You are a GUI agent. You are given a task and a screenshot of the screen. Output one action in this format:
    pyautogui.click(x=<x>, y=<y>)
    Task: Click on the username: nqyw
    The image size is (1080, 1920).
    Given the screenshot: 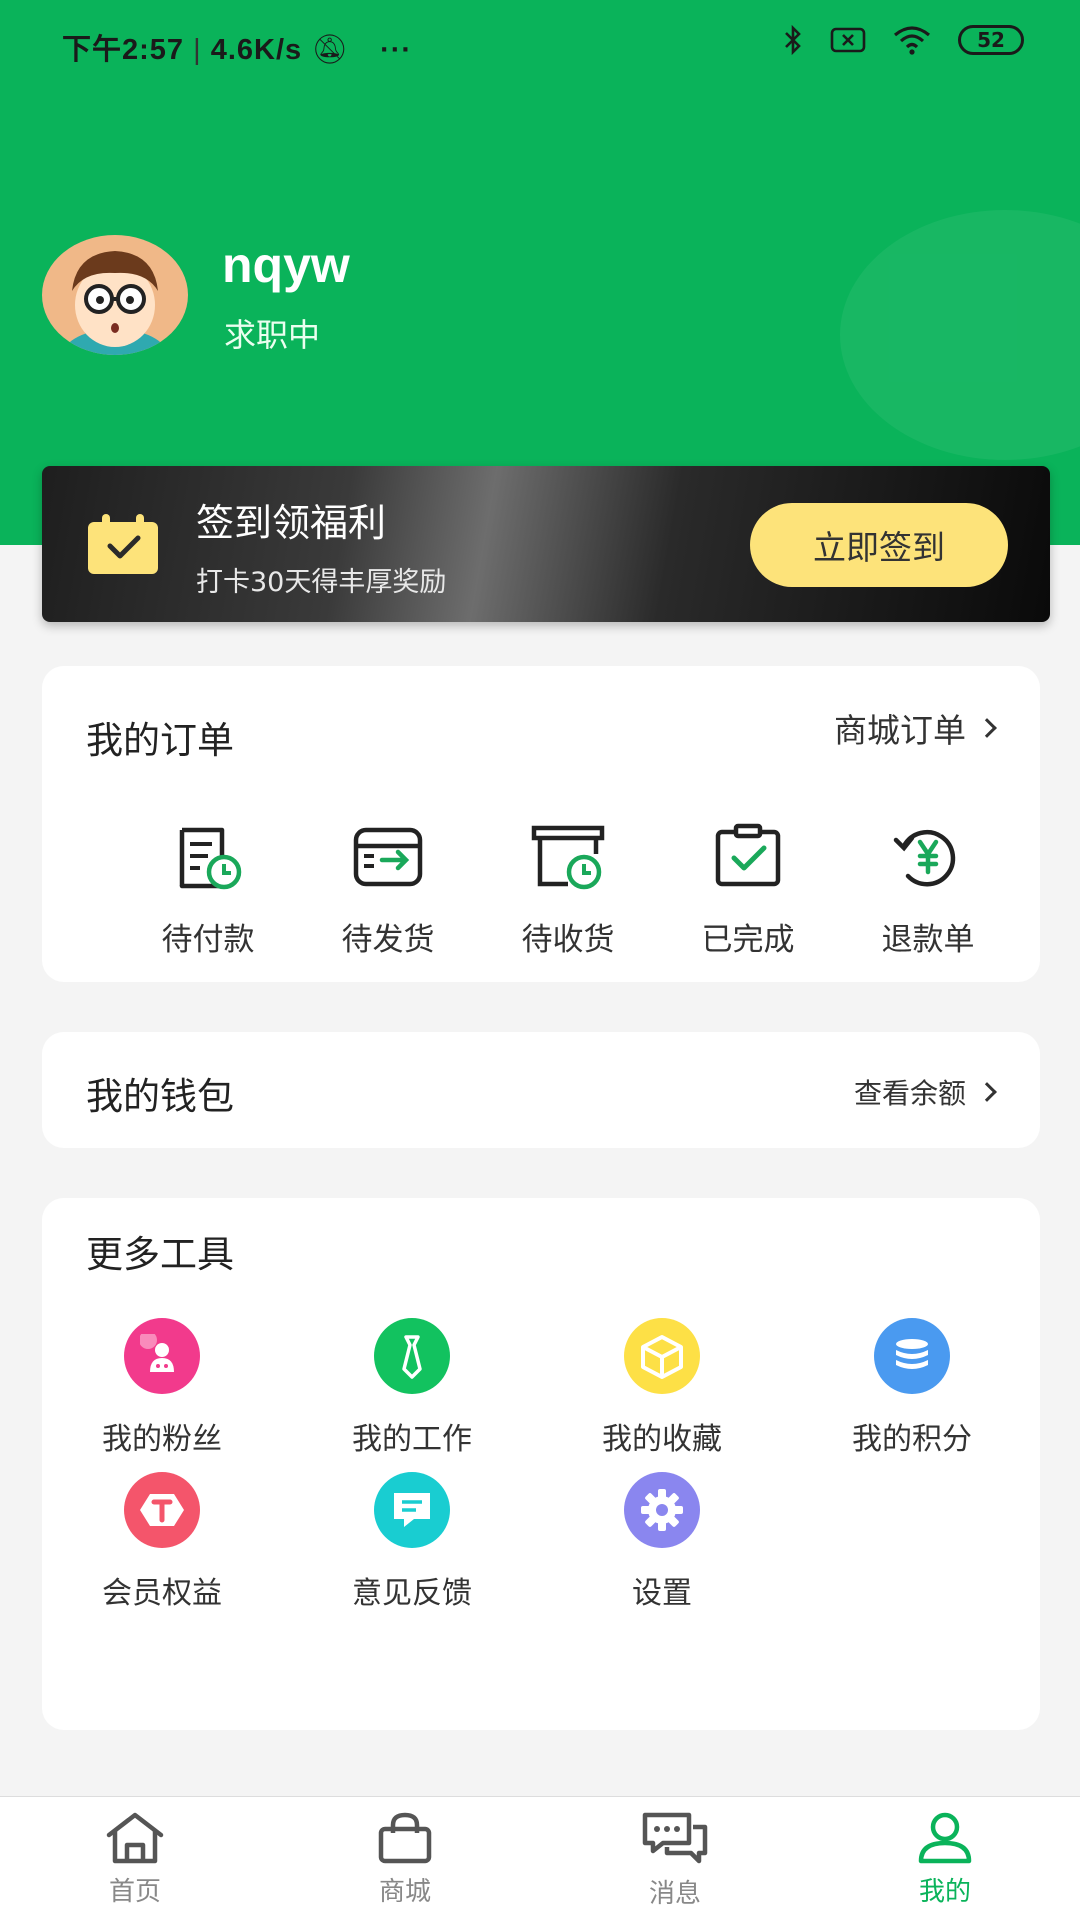 What is the action you would take?
    pyautogui.click(x=286, y=265)
    